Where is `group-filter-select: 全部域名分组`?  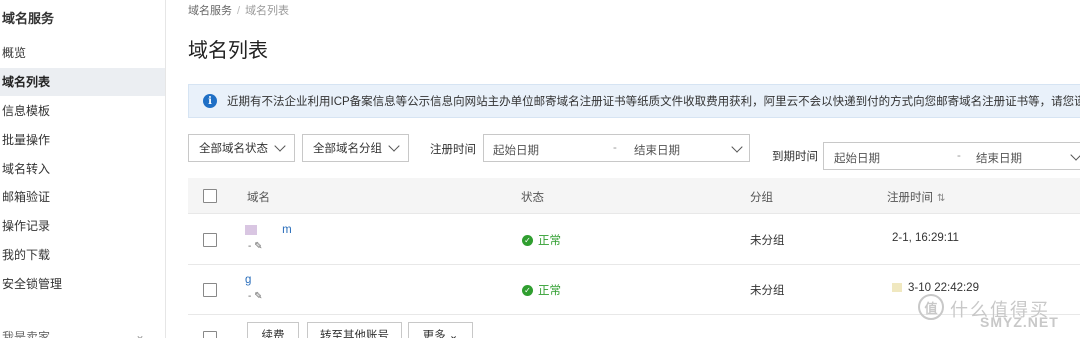
group-filter-select: 全部域名分组 is located at coordinates (355, 148).